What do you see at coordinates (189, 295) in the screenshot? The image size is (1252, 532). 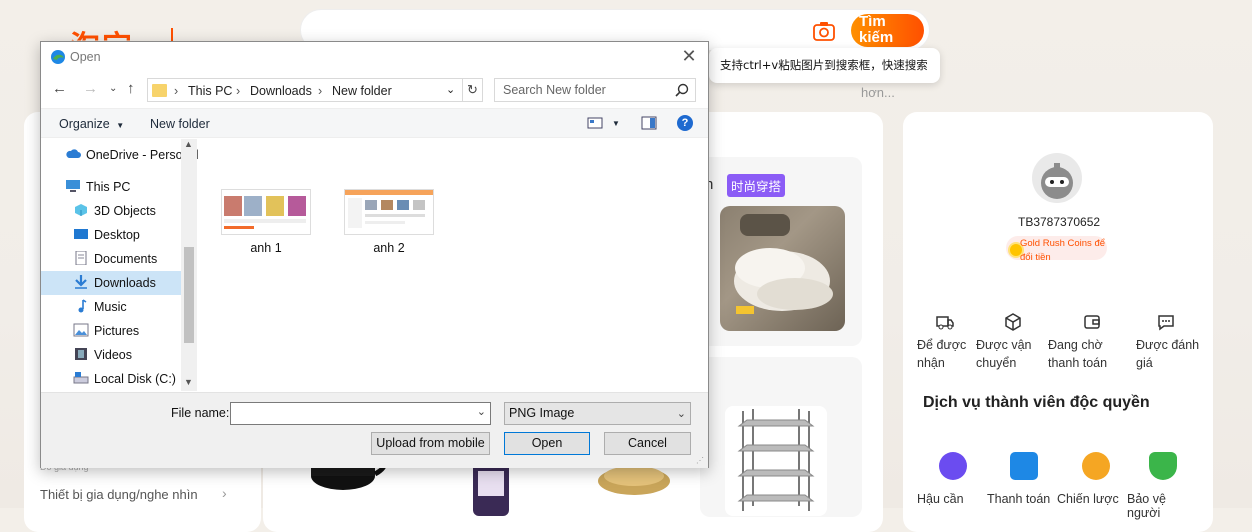 I see `scrollbar-thumb` at bounding box center [189, 295].